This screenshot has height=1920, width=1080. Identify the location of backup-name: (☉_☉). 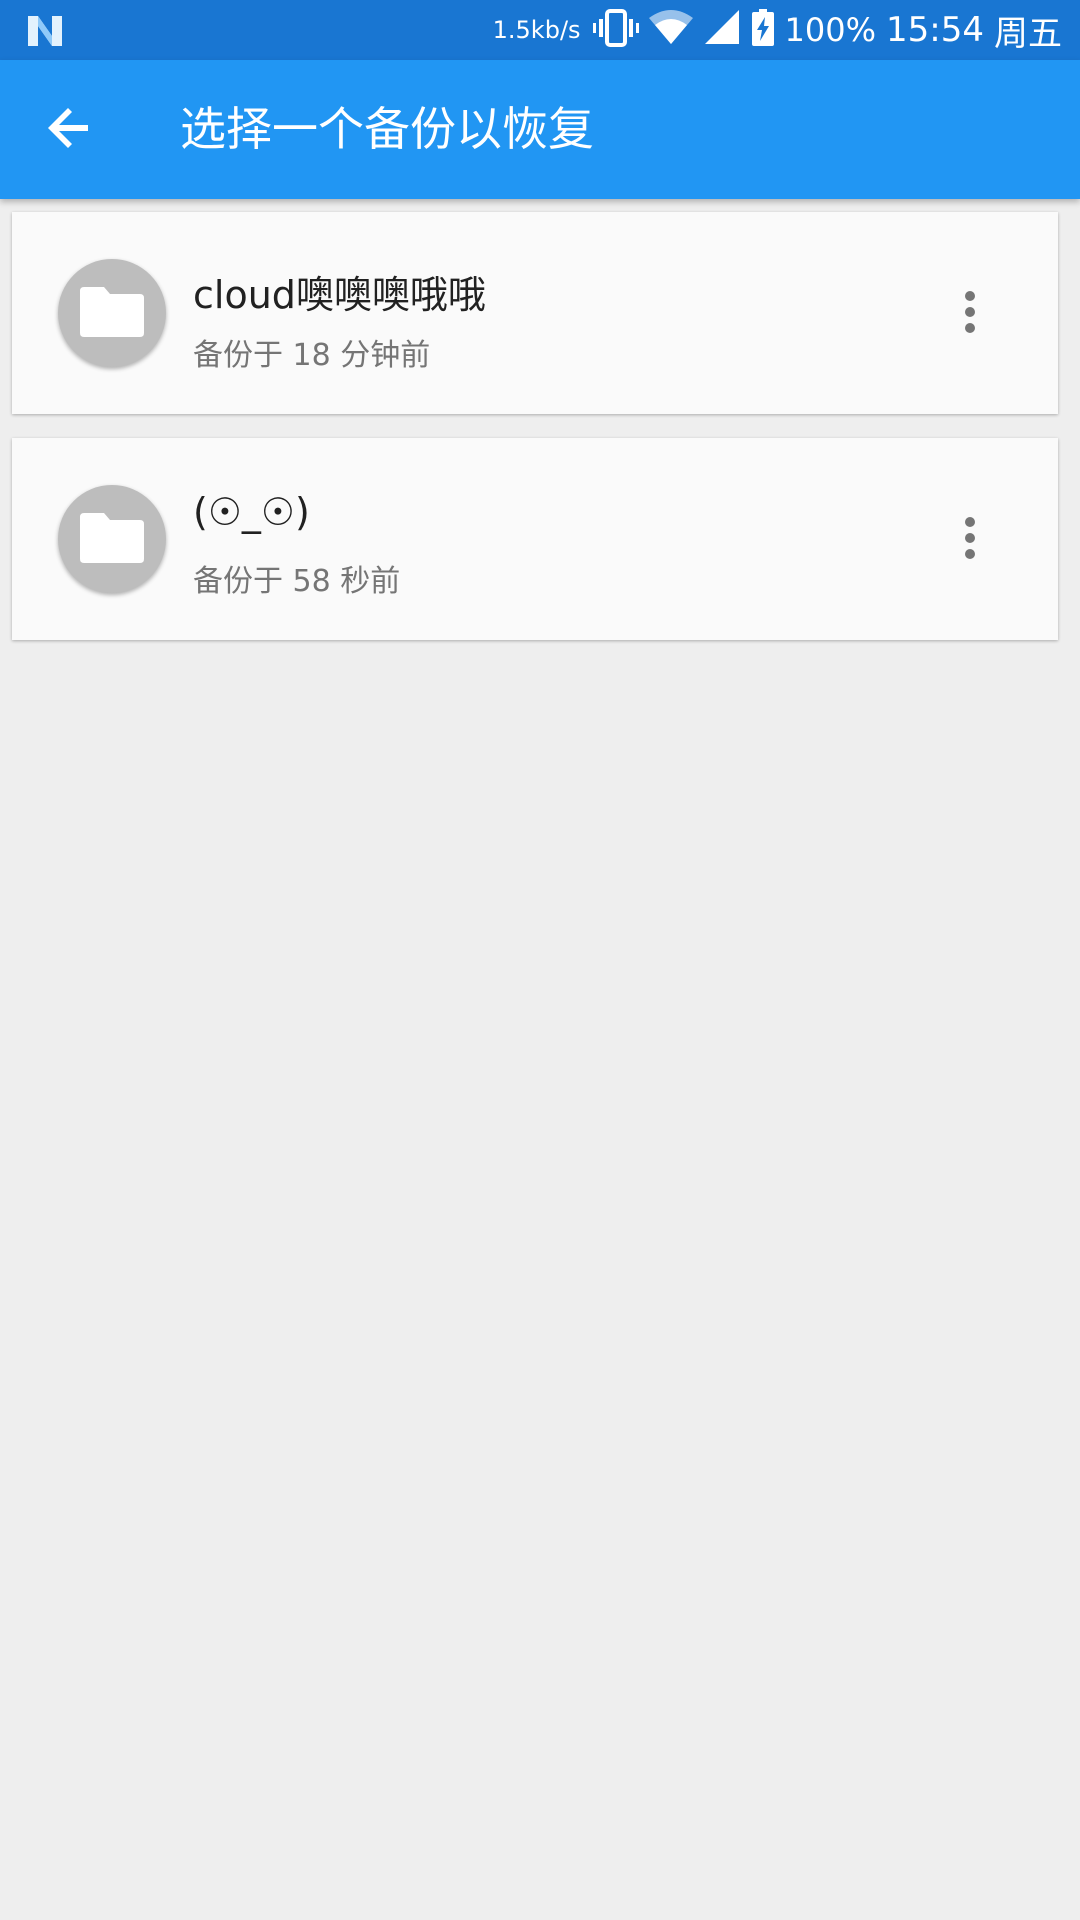
(251, 512).